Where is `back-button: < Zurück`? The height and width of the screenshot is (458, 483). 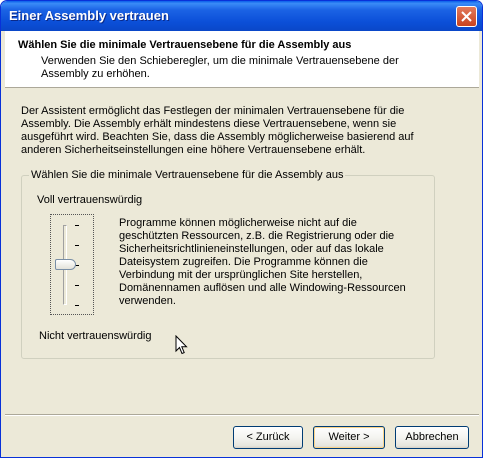
back-button: < Zurück is located at coordinates (268, 437).